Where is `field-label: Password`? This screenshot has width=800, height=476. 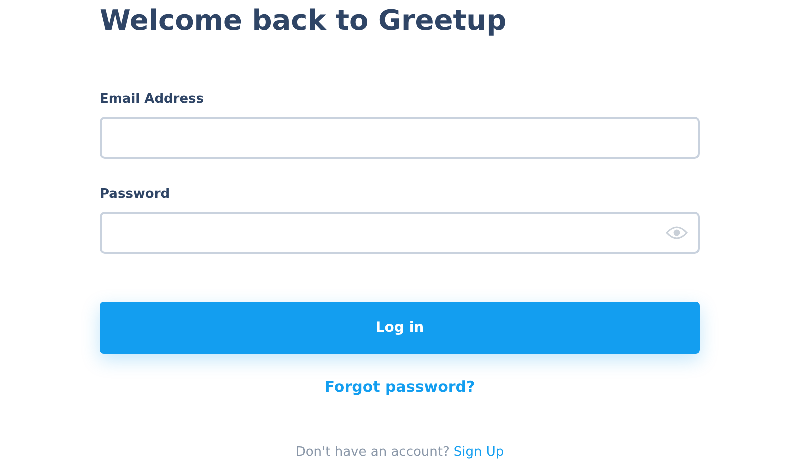
field-label: Password is located at coordinates (135, 194).